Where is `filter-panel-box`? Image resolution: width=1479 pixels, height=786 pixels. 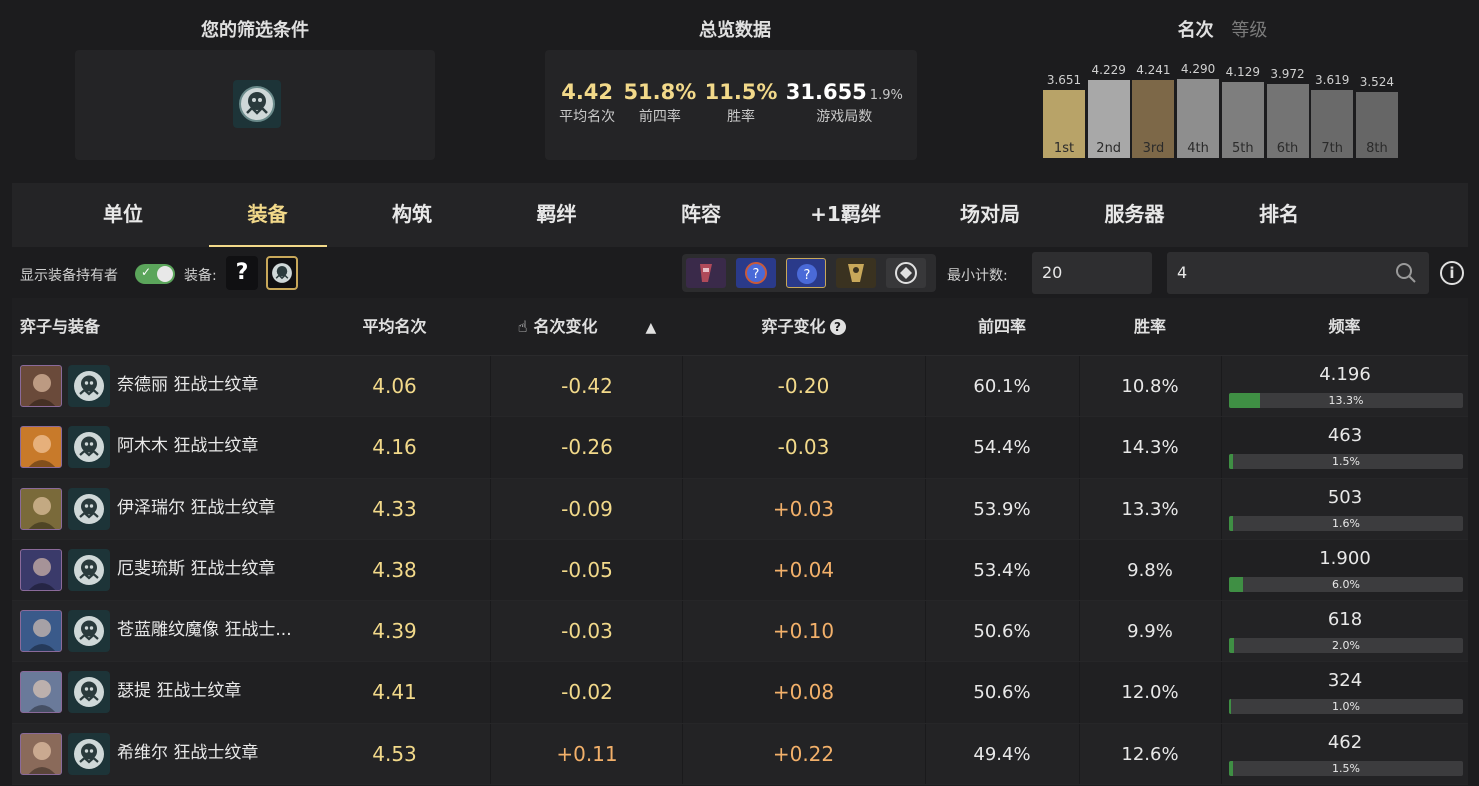
filter-panel-box is located at coordinates (255, 105).